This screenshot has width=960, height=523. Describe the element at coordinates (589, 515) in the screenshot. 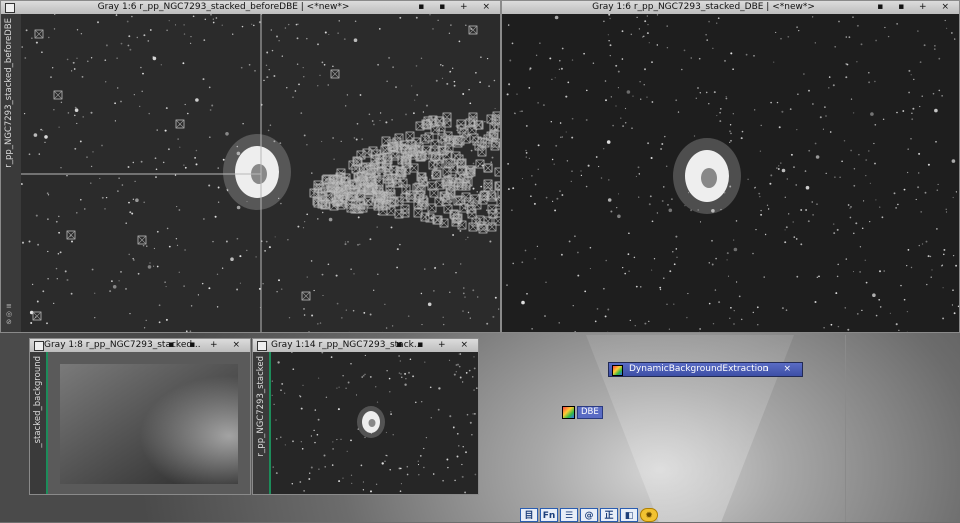

I see `at-icon: @` at that location.